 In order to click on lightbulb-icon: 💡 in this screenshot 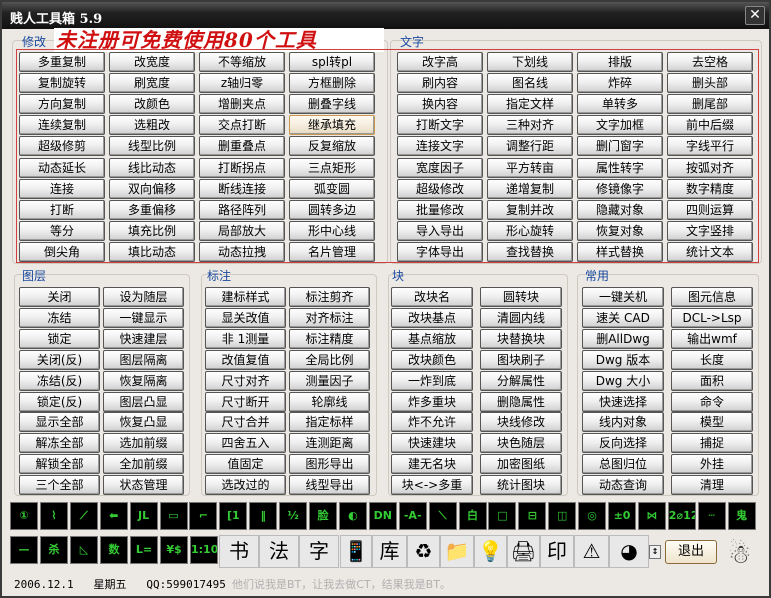, I will do `click(490, 551)`.